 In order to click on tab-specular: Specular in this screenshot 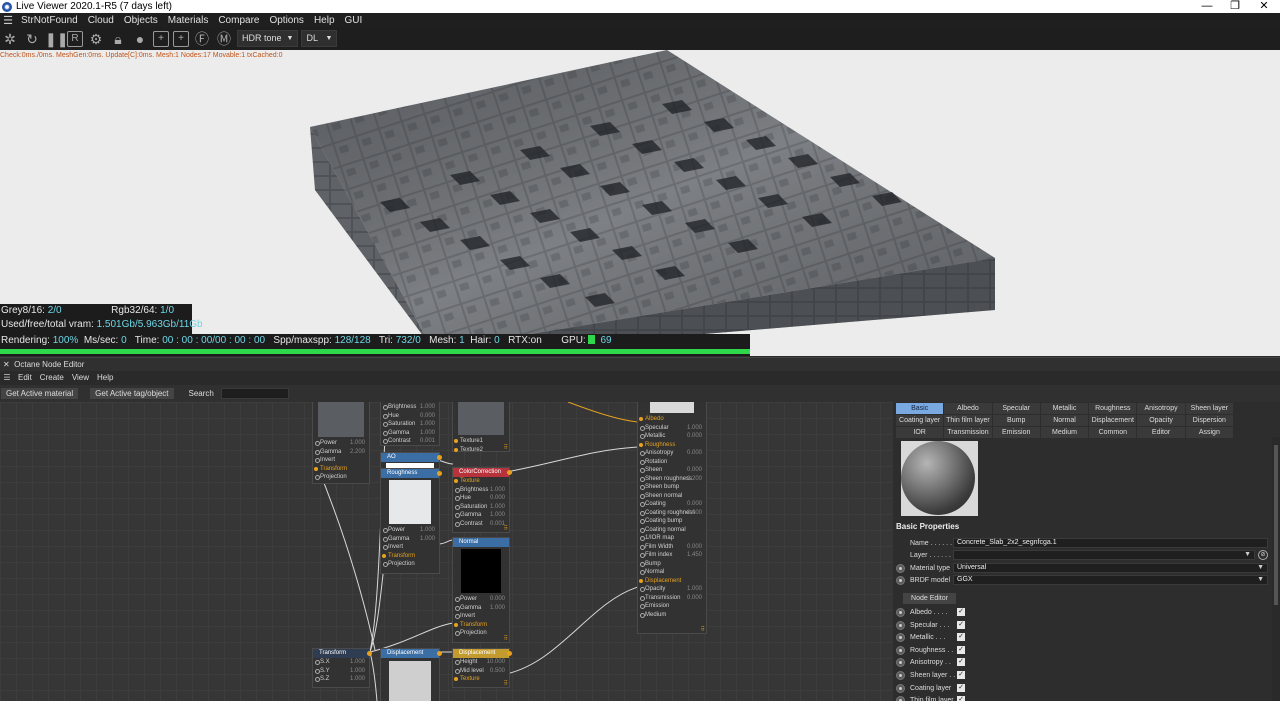, I will do `click(1016, 408)`.